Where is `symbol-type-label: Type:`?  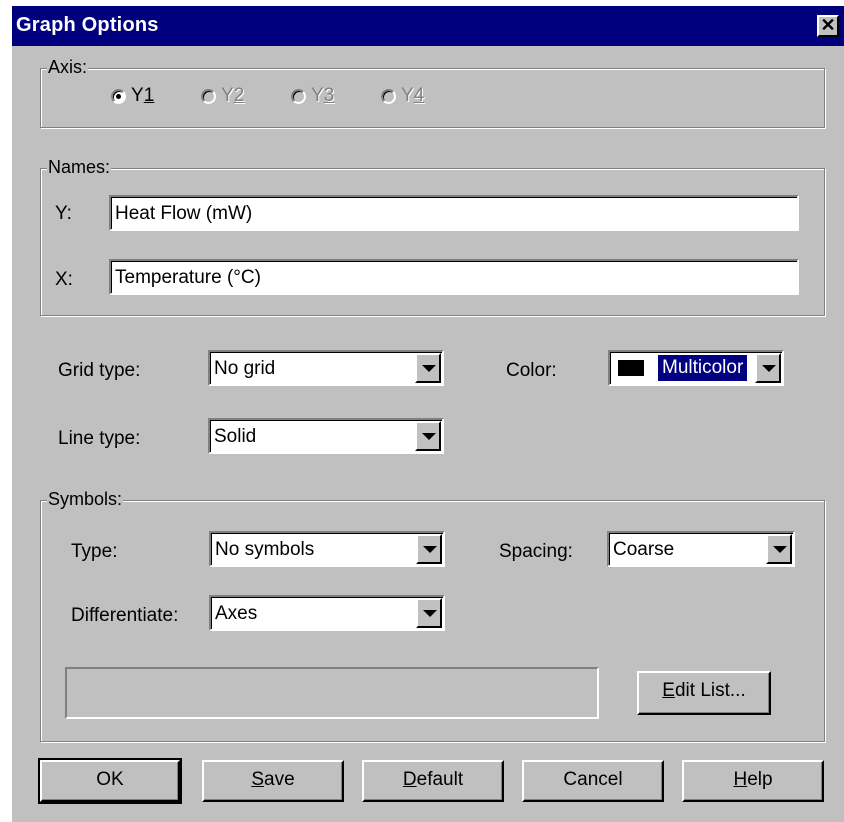 symbol-type-label: Type: is located at coordinates (94, 551).